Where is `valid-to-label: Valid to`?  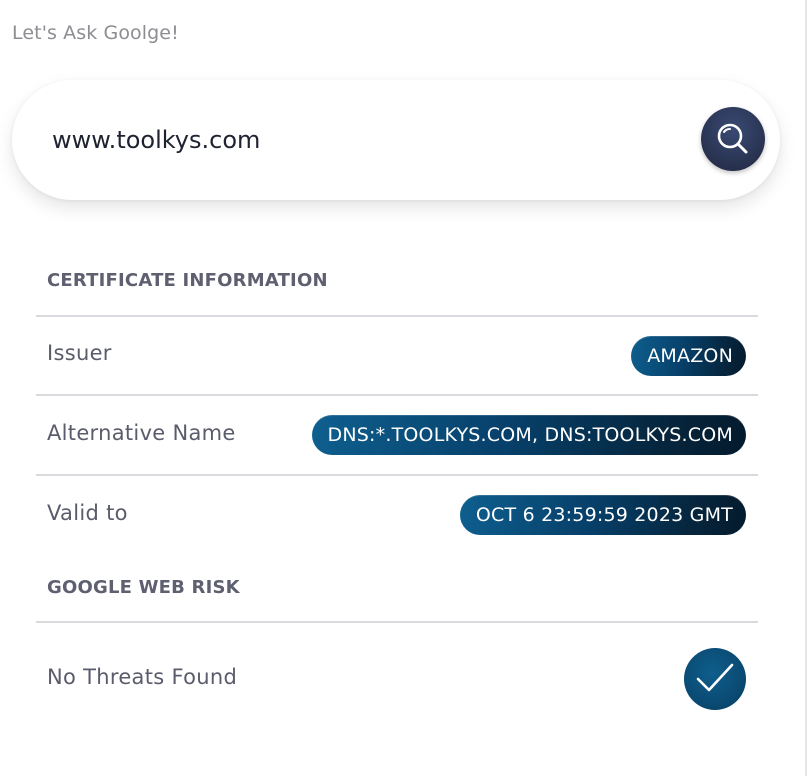 valid-to-label: Valid to is located at coordinates (87, 513).